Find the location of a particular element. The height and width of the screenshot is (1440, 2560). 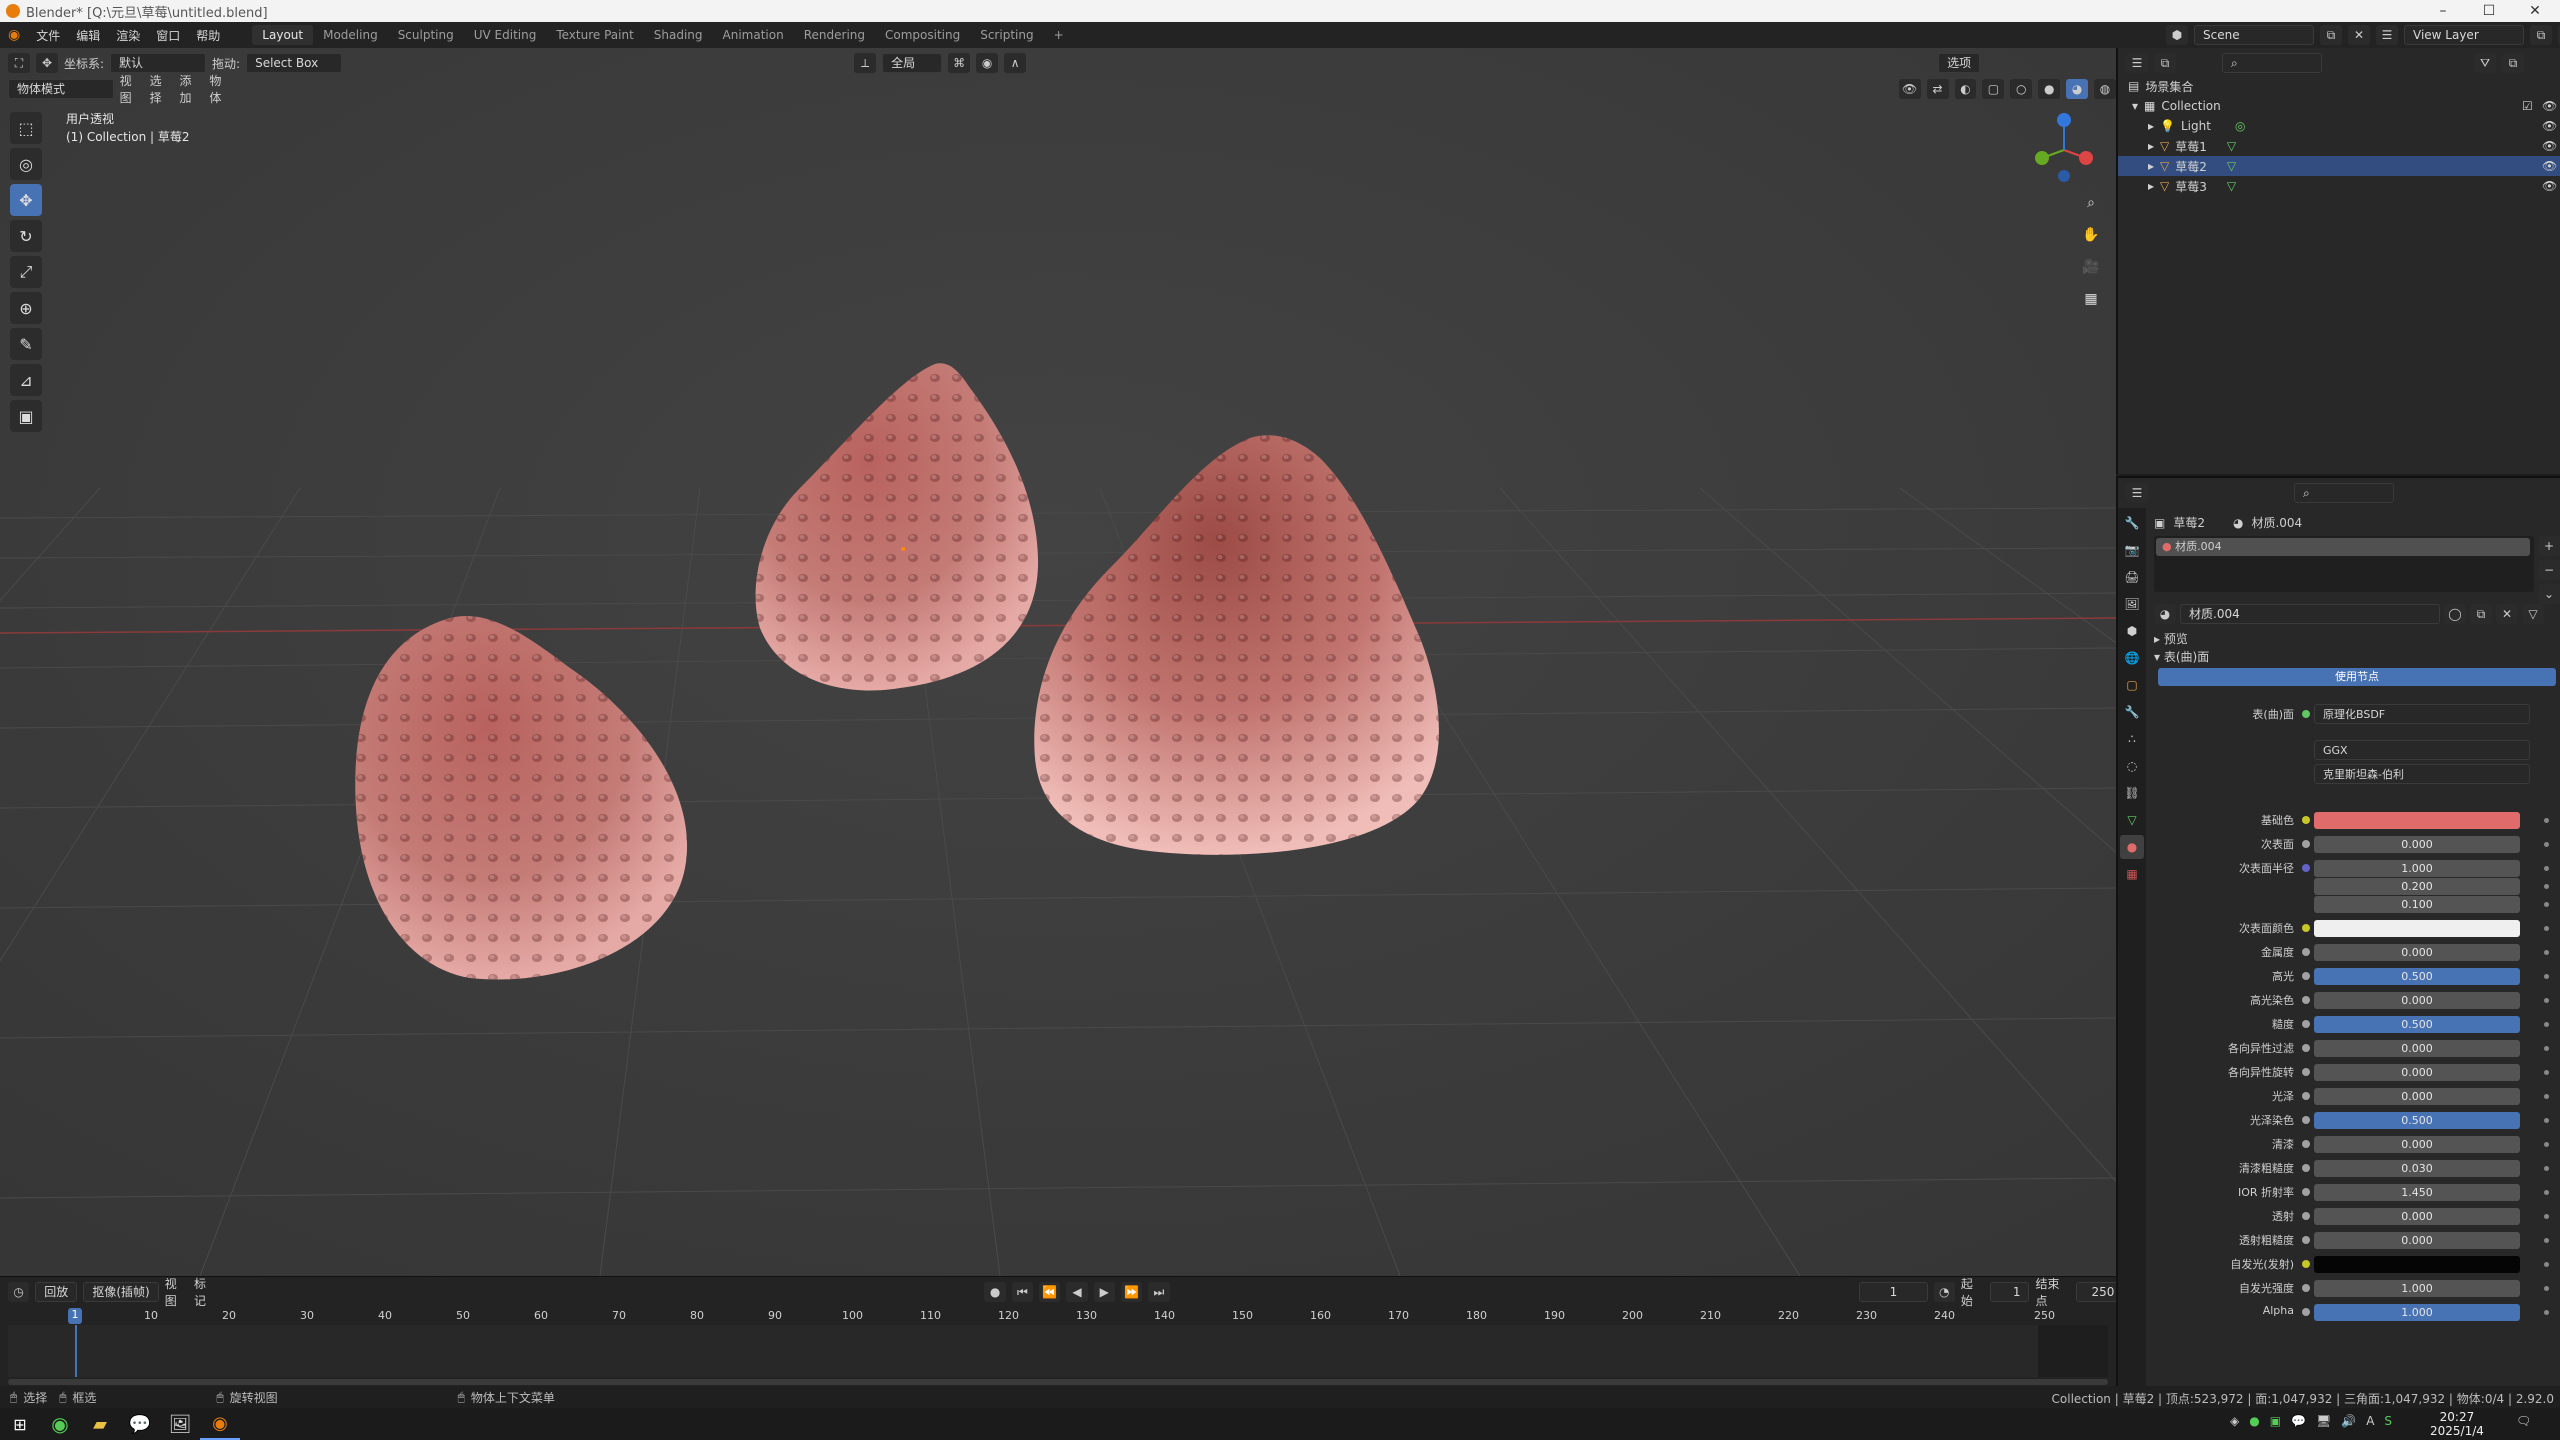

input-value-field: 1.450 is located at coordinates (2417, 1192).